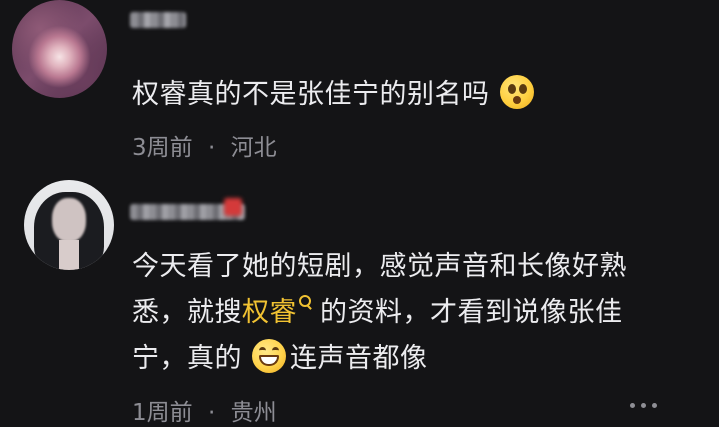 This screenshot has height=427, width=719. Describe the element at coordinates (359, 358) in the screenshot. I see `comment-text-content: 连声音都像` at that location.